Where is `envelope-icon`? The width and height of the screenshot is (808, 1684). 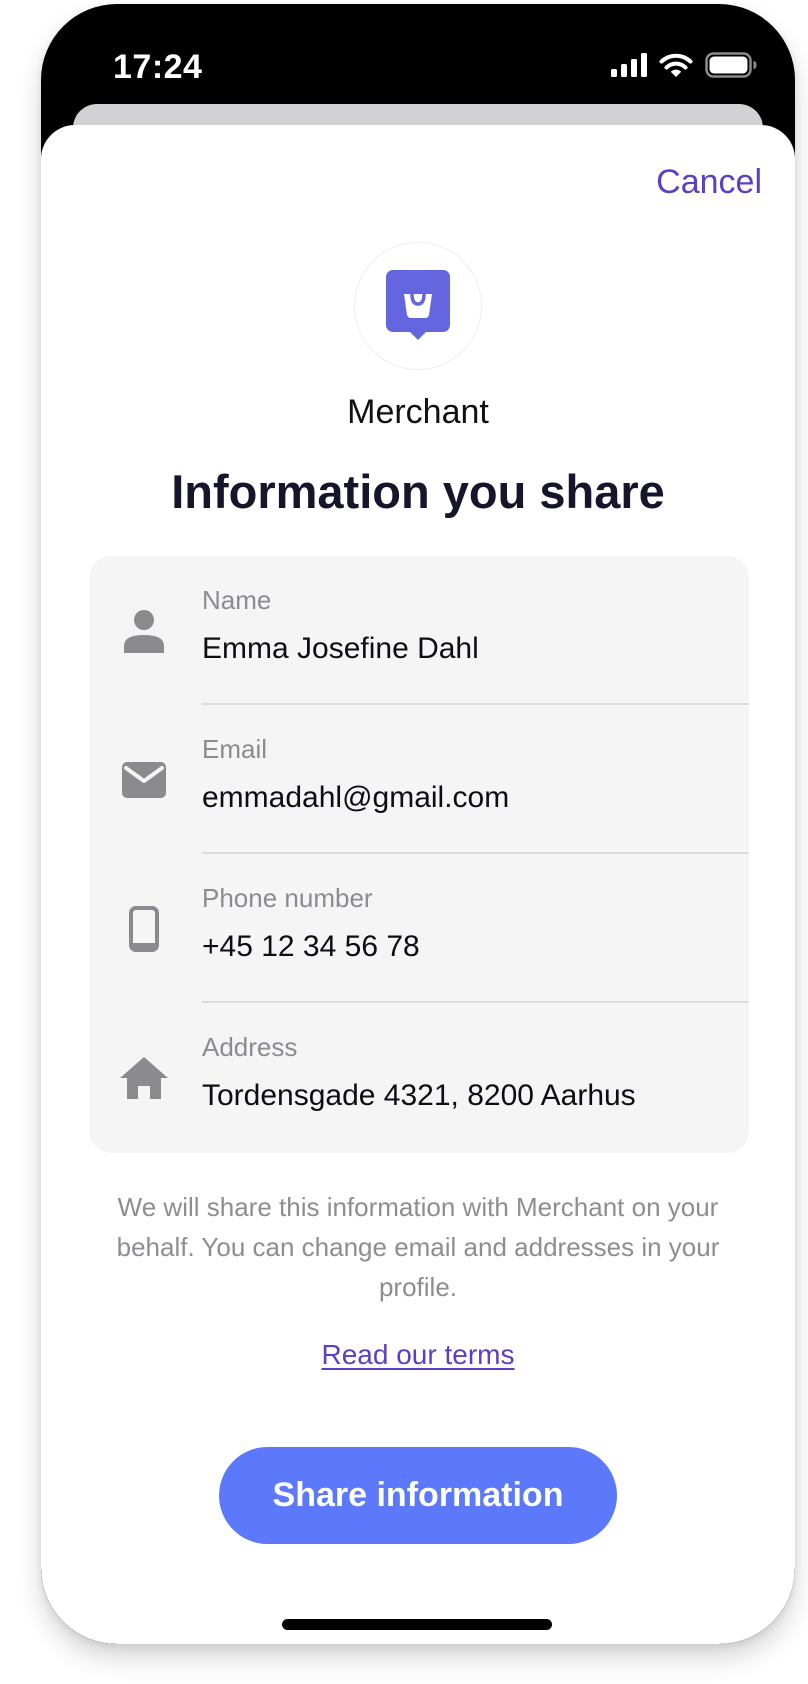 envelope-icon is located at coordinates (144, 779).